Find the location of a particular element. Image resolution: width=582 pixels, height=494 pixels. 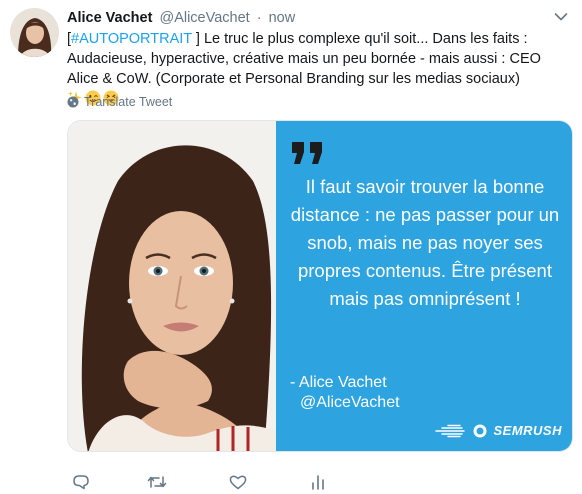

tweet-actions is located at coordinates (217, 482).